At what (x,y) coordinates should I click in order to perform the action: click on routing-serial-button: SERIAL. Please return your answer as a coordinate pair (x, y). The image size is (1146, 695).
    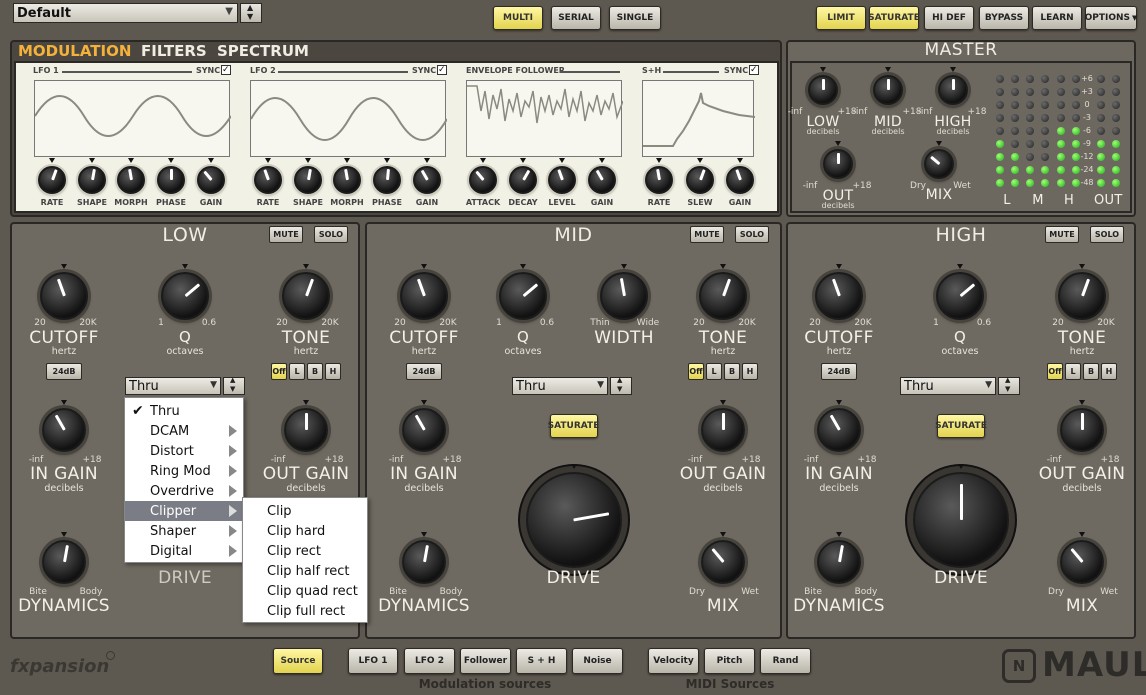
    Looking at the image, I should click on (576, 18).